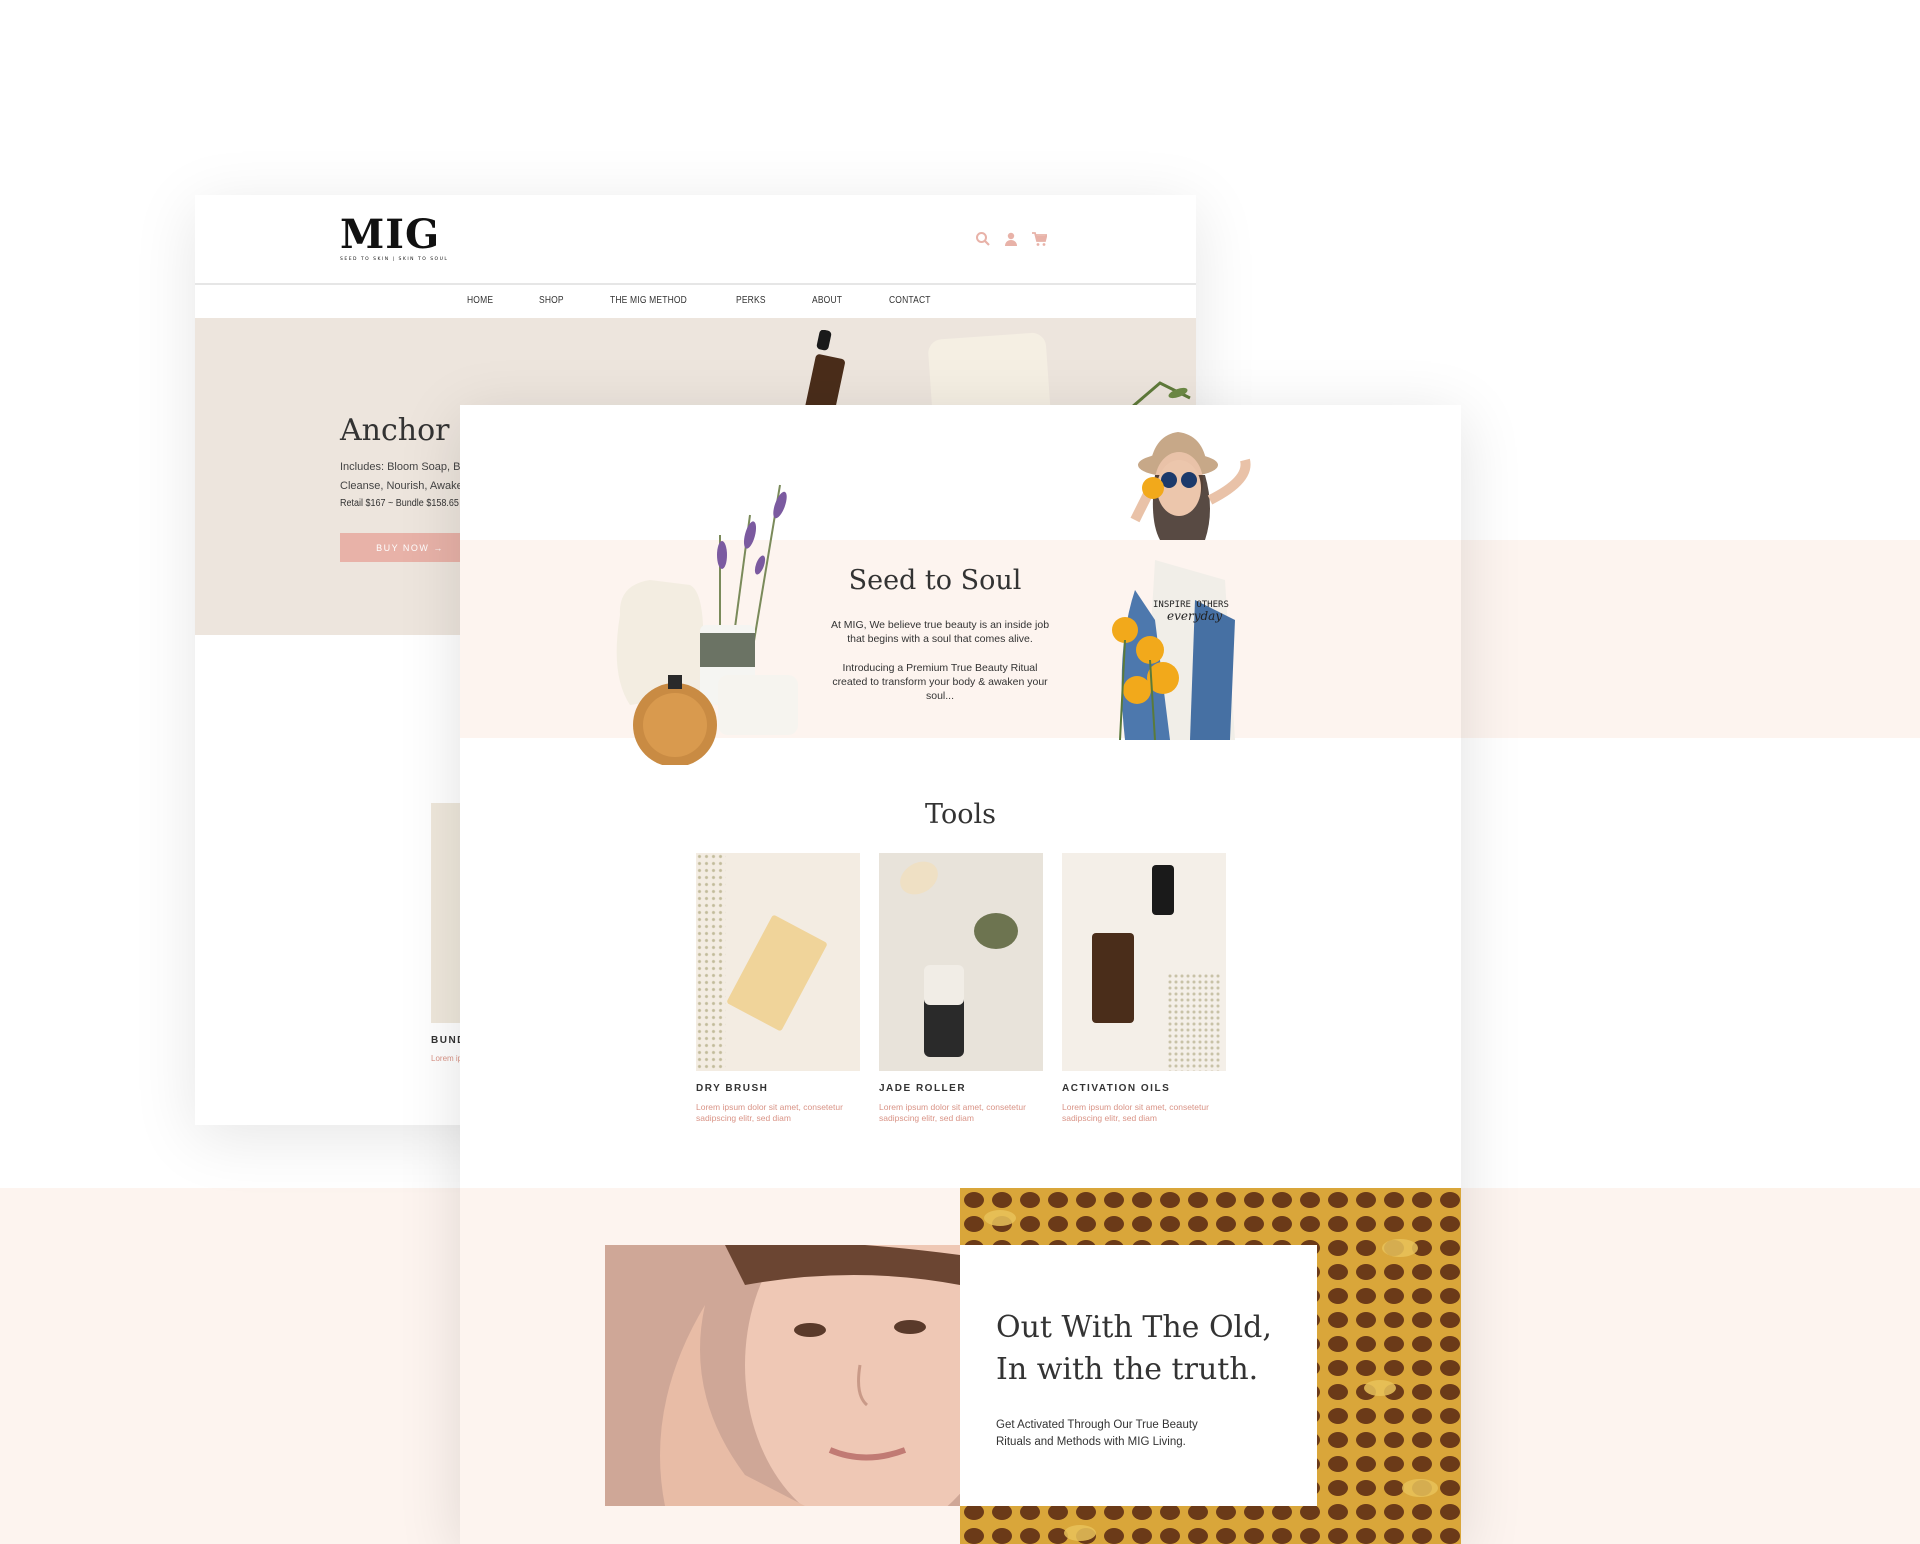 The width and height of the screenshot is (1920, 1544). What do you see at coordinates (394, 259) in the screenshot?
I see `logo-tagline: SEED TO SKIN | SKIN TO SOUL` at bounding box center [394, 259].